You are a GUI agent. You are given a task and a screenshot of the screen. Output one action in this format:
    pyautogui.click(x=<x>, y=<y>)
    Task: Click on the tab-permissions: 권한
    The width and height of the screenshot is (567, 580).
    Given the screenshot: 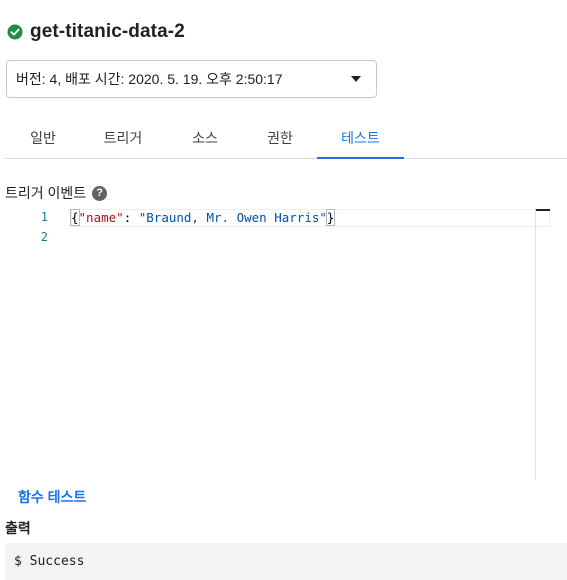 What is the action you would take?
    pyautogui.click(x=280, y=138)
    